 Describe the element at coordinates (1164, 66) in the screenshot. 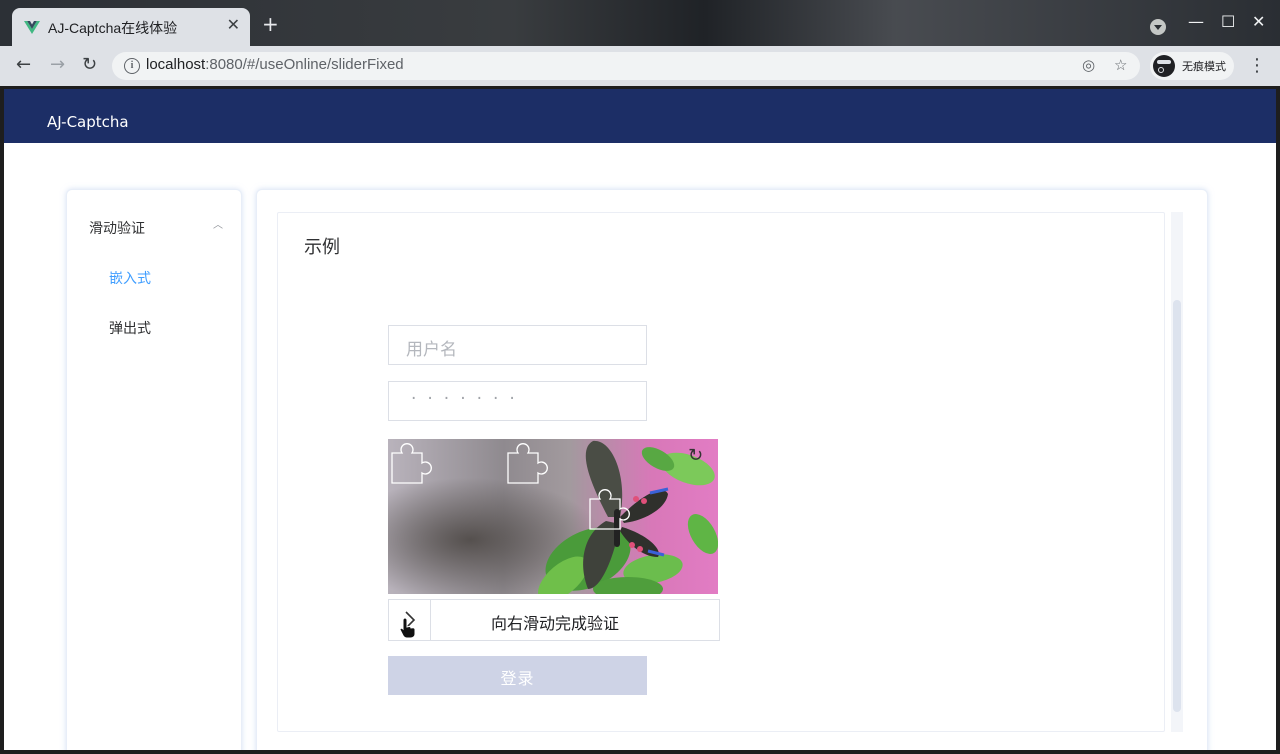

I see `incognito-icon` at that location.